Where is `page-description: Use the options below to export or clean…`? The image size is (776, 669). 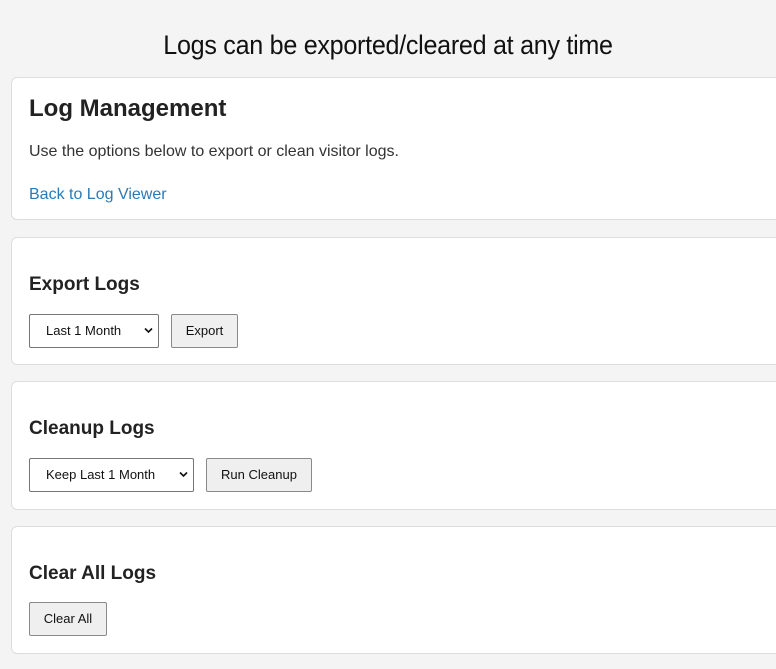
page-description: Use the options below to export or clean… is located at coordinates (214, 151).